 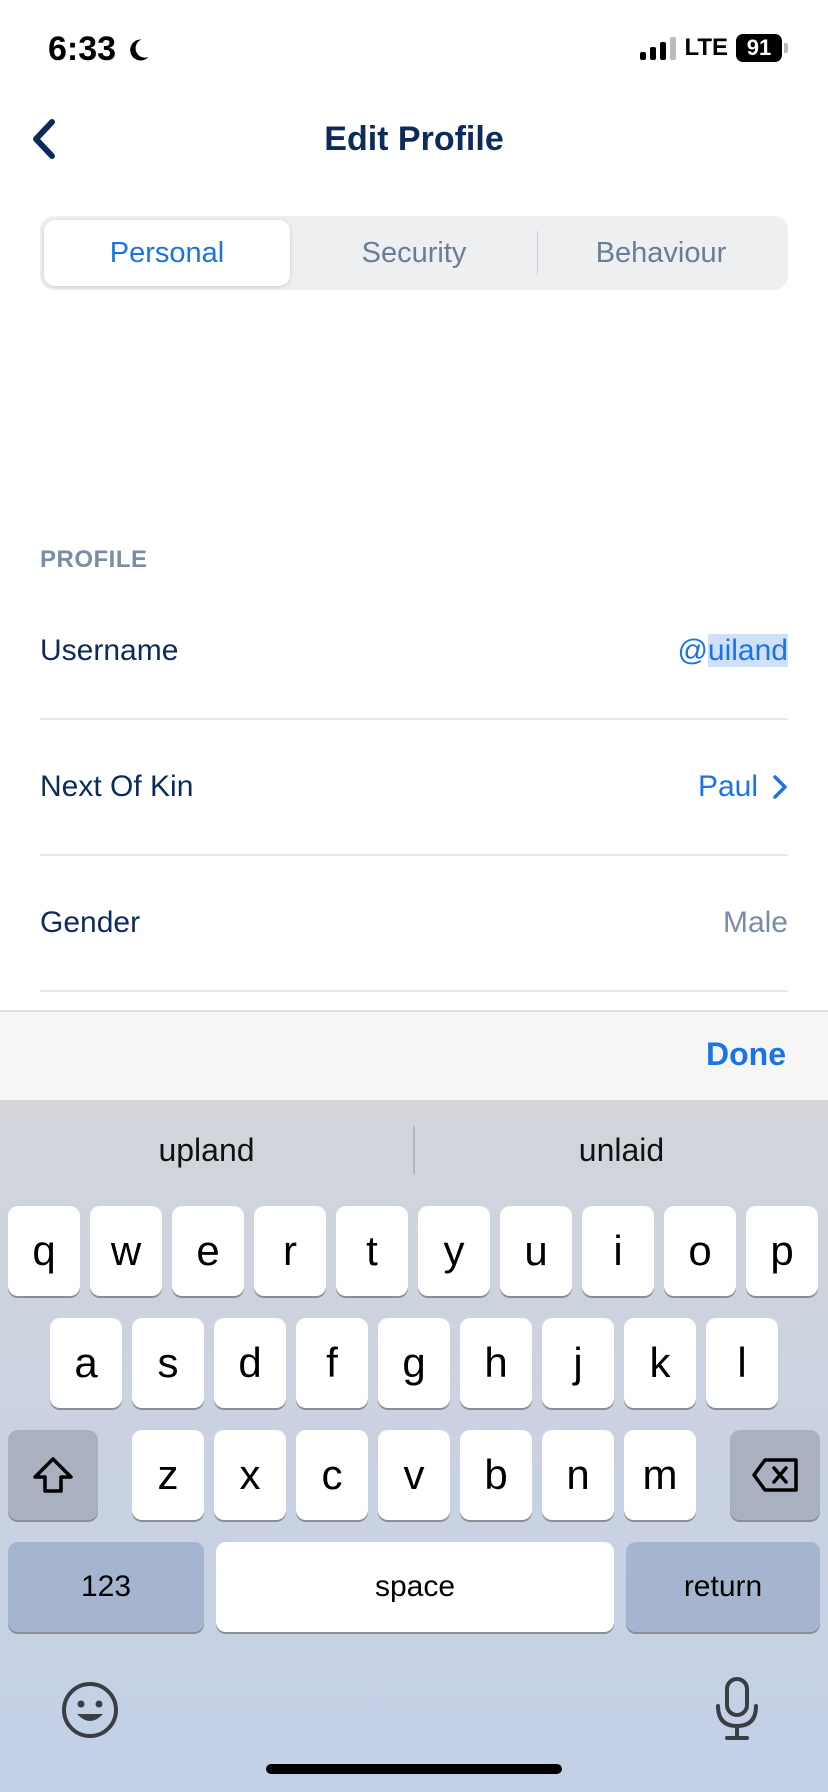 I want to click on suggestion-bar: upland unlaid, so click(x=414, y=1150).